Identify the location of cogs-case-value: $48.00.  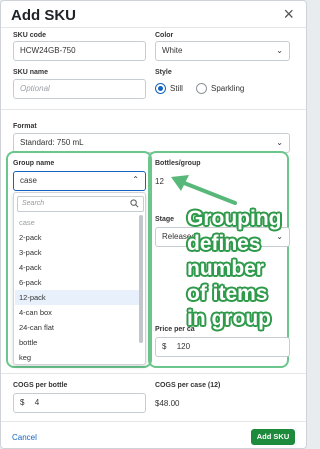
(167, 403).